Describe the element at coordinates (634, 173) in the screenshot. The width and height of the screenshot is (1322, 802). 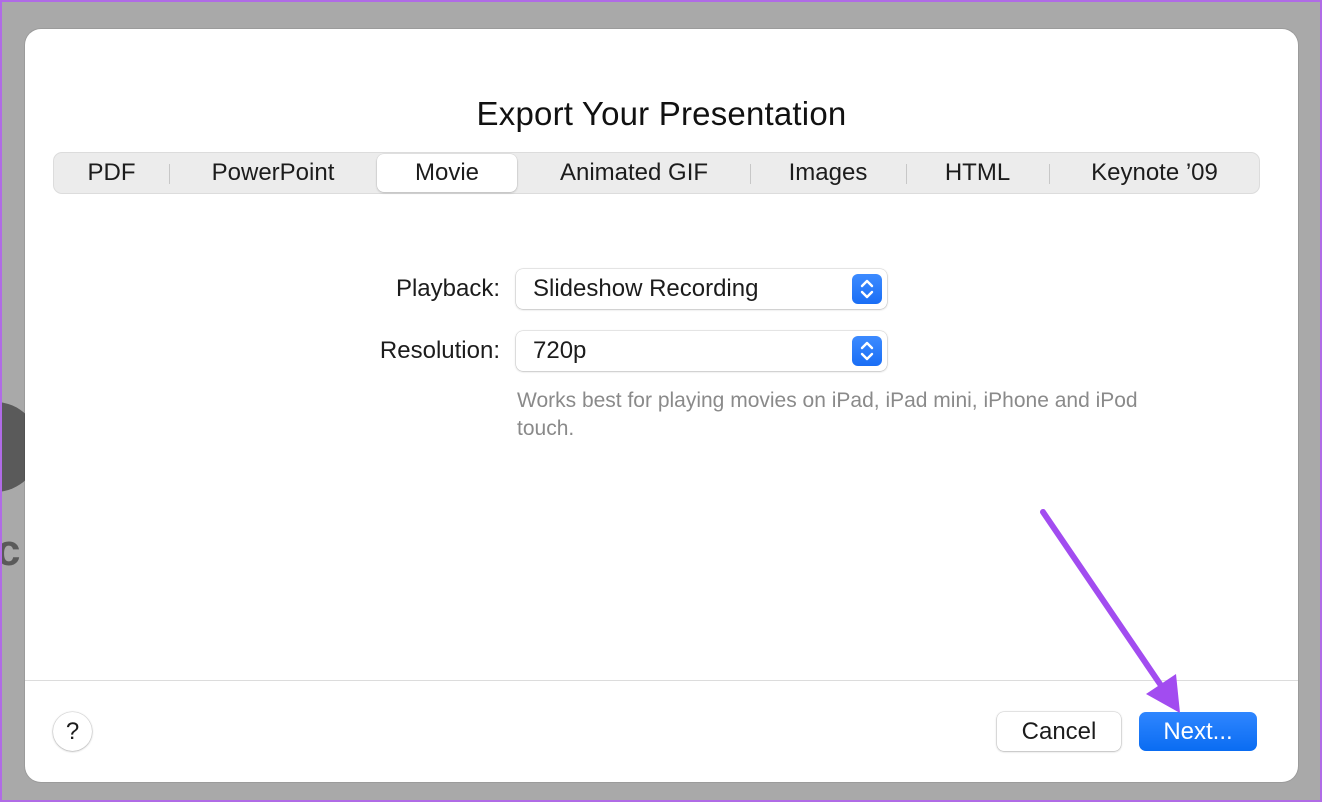
I see `tab-animated-gif: Animated GIF` at that location.